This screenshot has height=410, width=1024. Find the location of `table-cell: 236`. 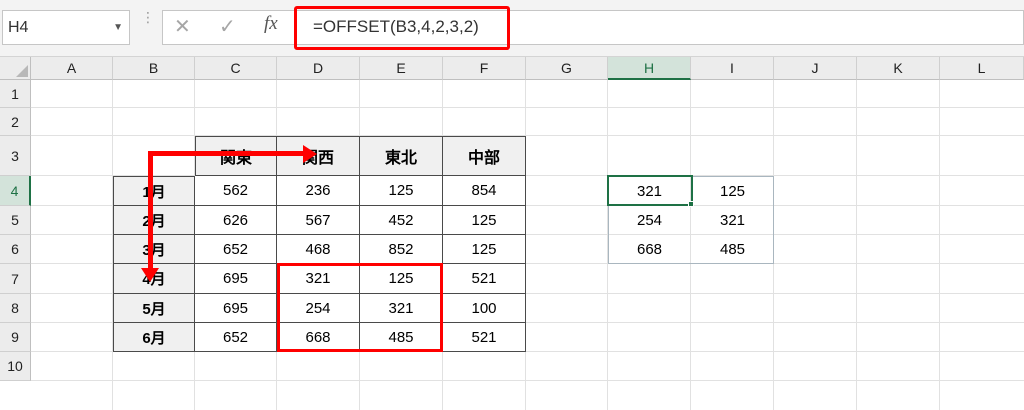

table-cell: 236 is located at coordinates (318, 191).